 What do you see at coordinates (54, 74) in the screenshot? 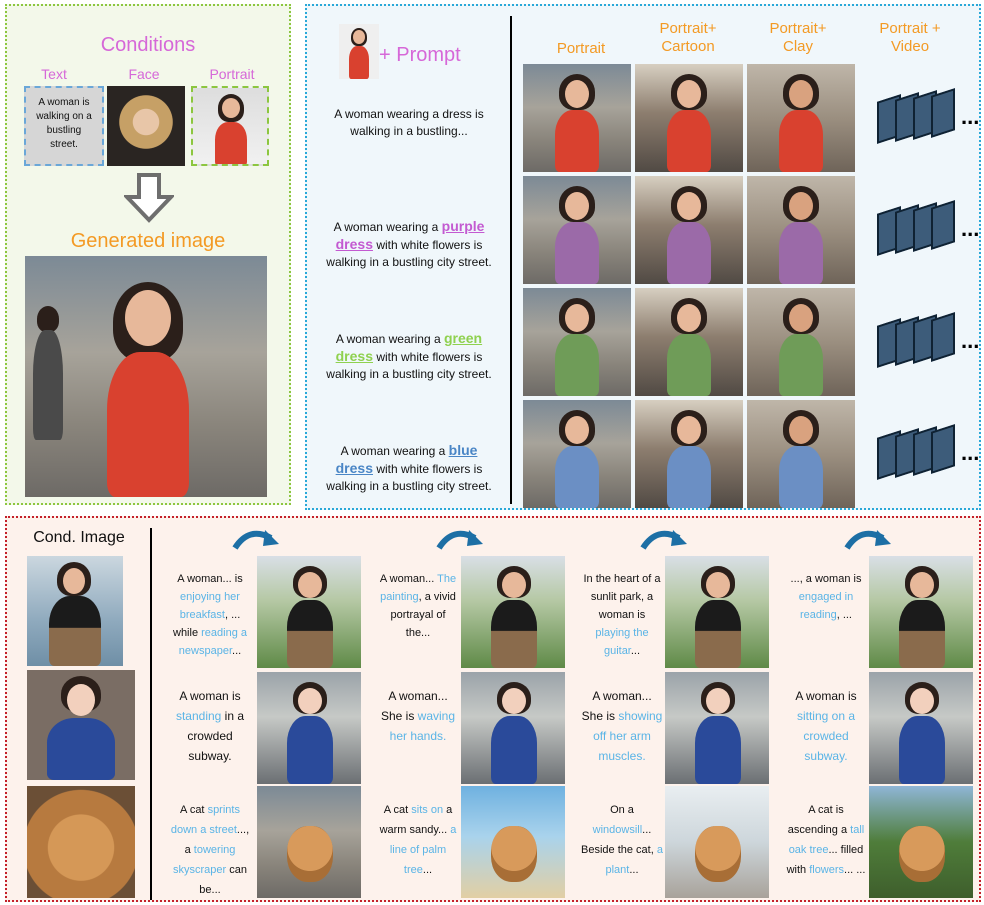
I see `text-label: Text` at bounding box center [54, 74].